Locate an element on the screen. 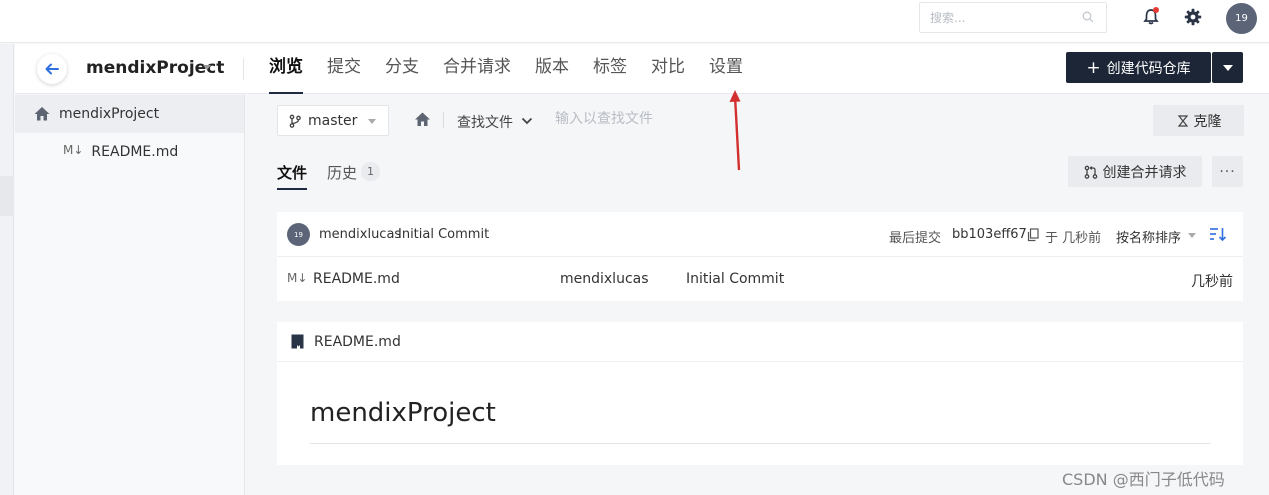 This screenshot has width=1269, height=495. sidebar-item-readme: M↓ README.md is located at coordinates (129, 152).